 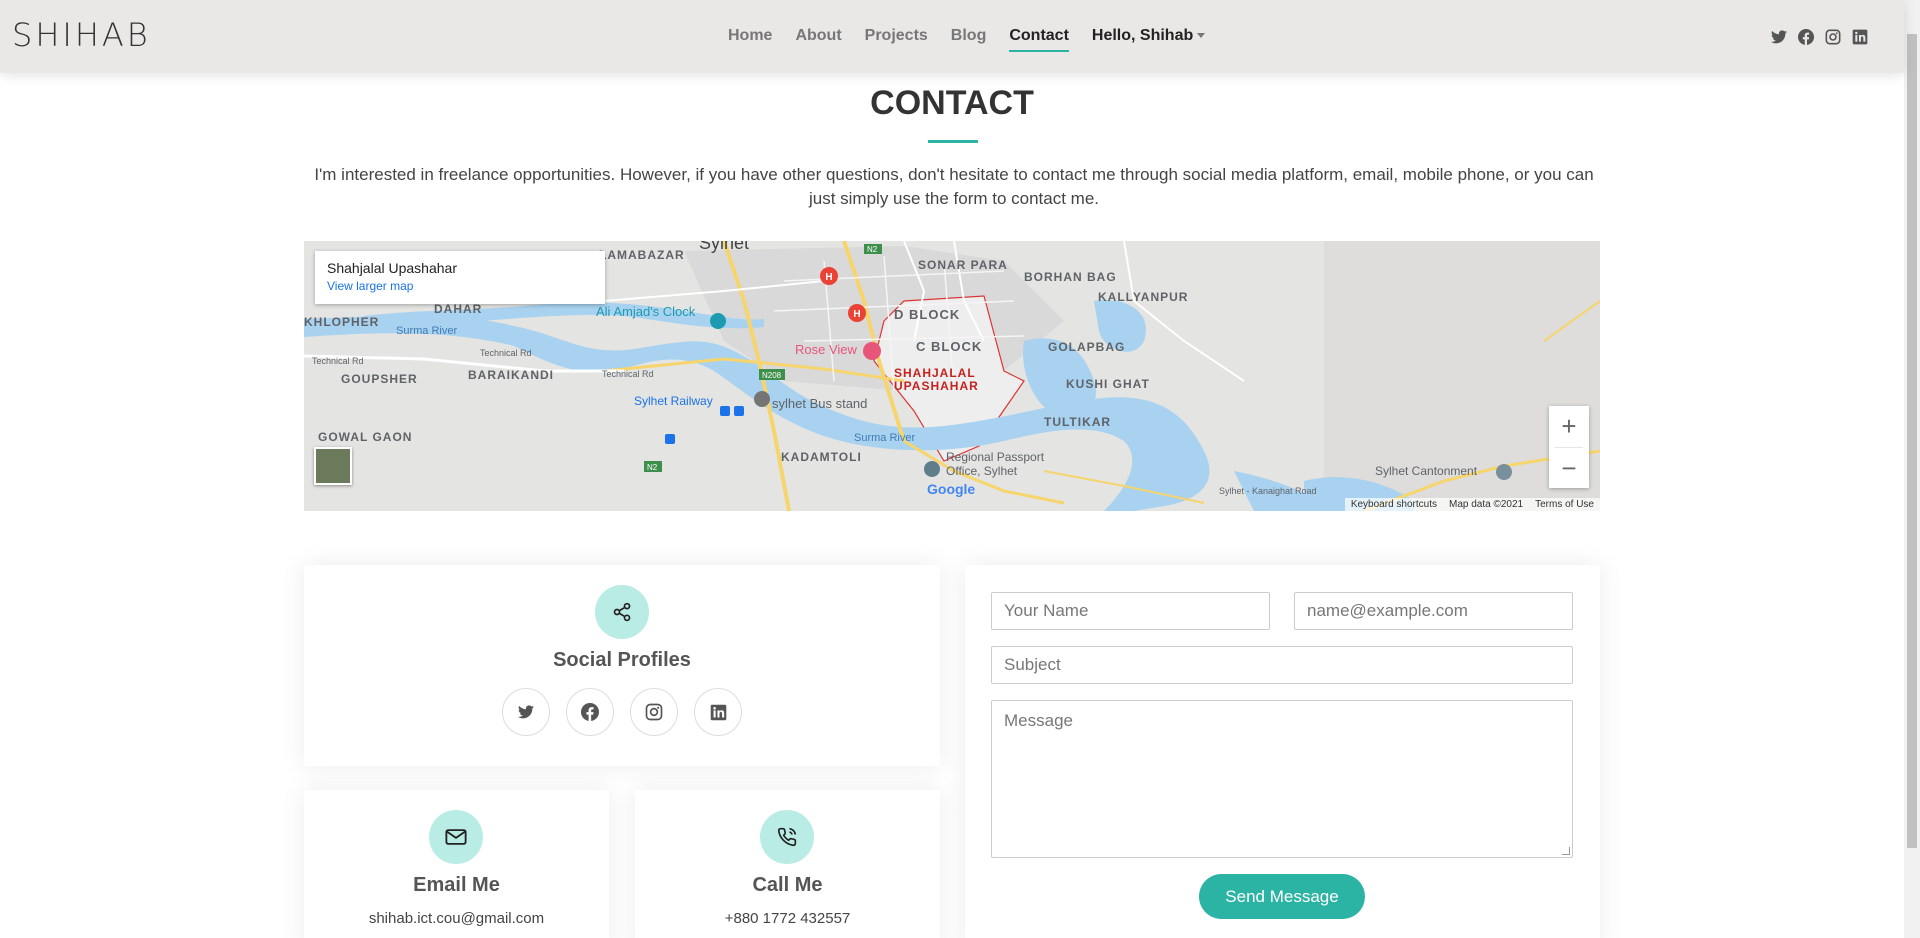 I want to click on social-profile-links, so click(x=622, y=712).